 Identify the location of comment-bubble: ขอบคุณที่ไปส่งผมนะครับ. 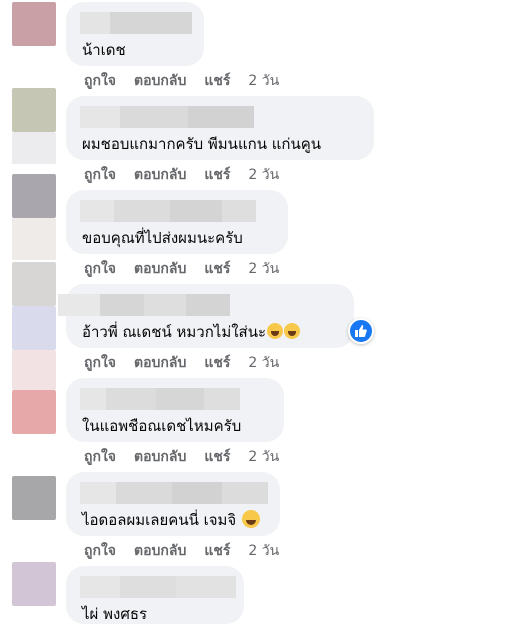
(177, 222).